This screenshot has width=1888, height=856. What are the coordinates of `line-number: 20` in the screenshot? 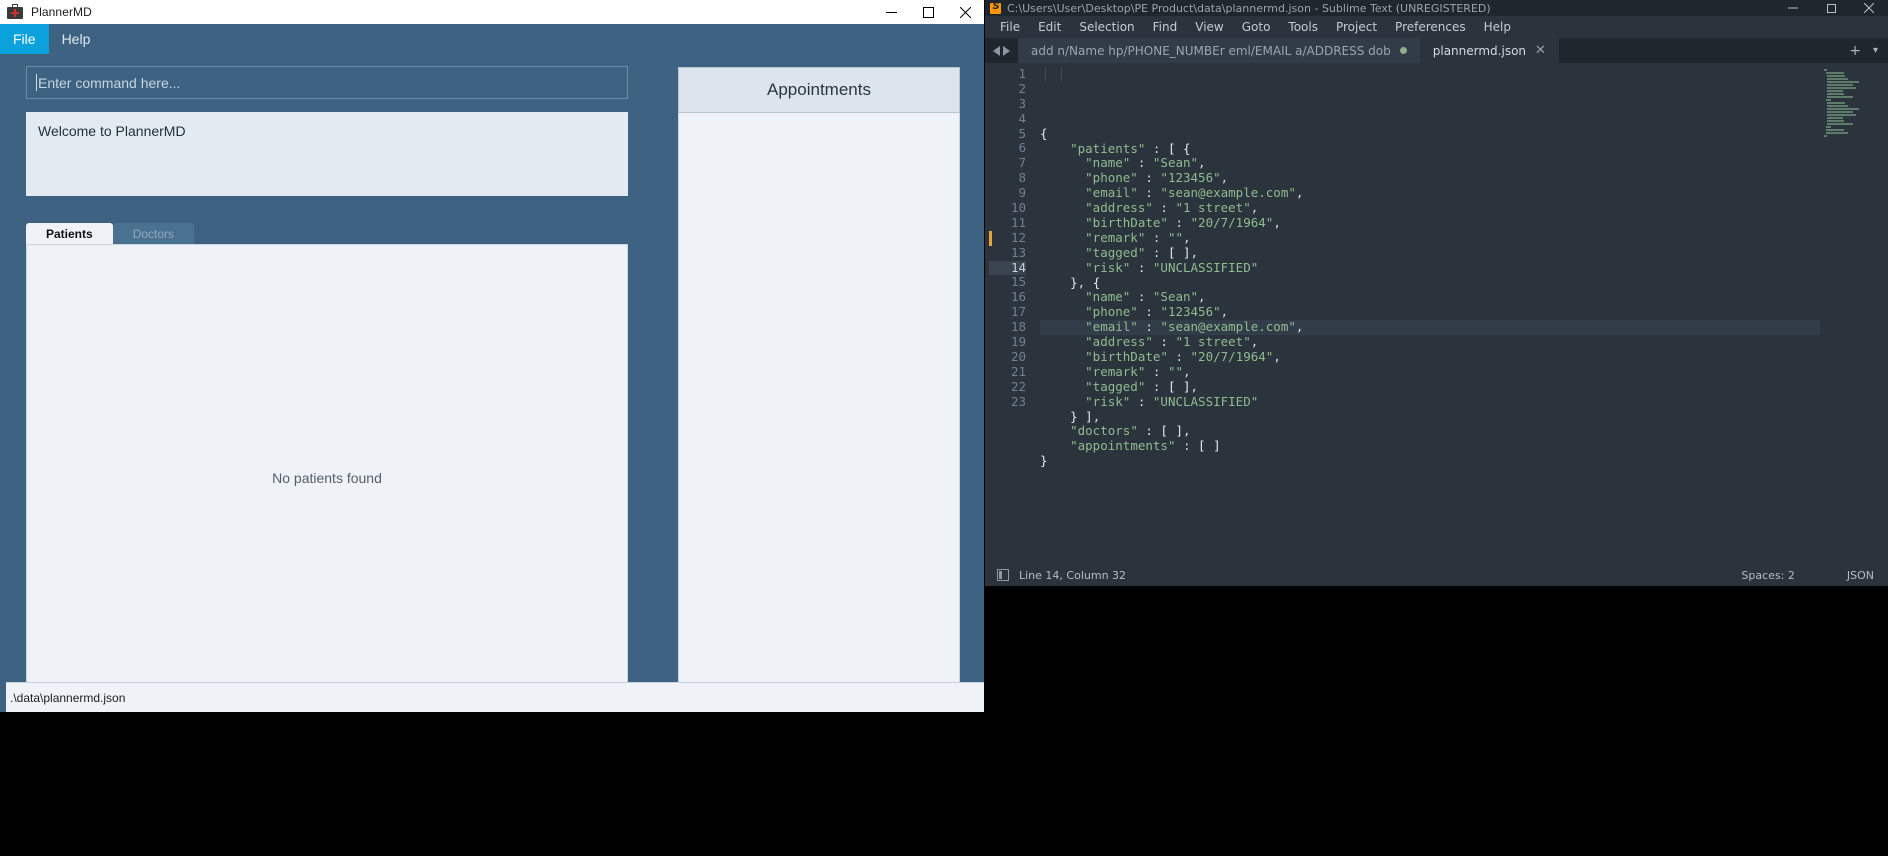 It's located at (1018, 356).